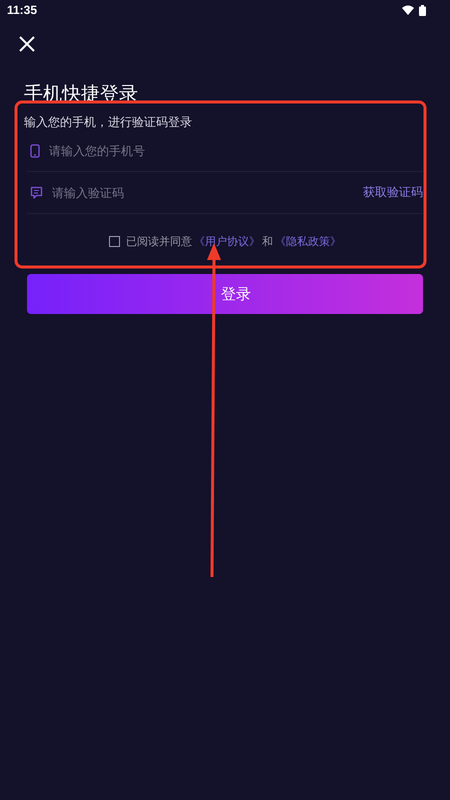  I want to click on user-agreement-link: 《用户协议》, so click(227, 241).